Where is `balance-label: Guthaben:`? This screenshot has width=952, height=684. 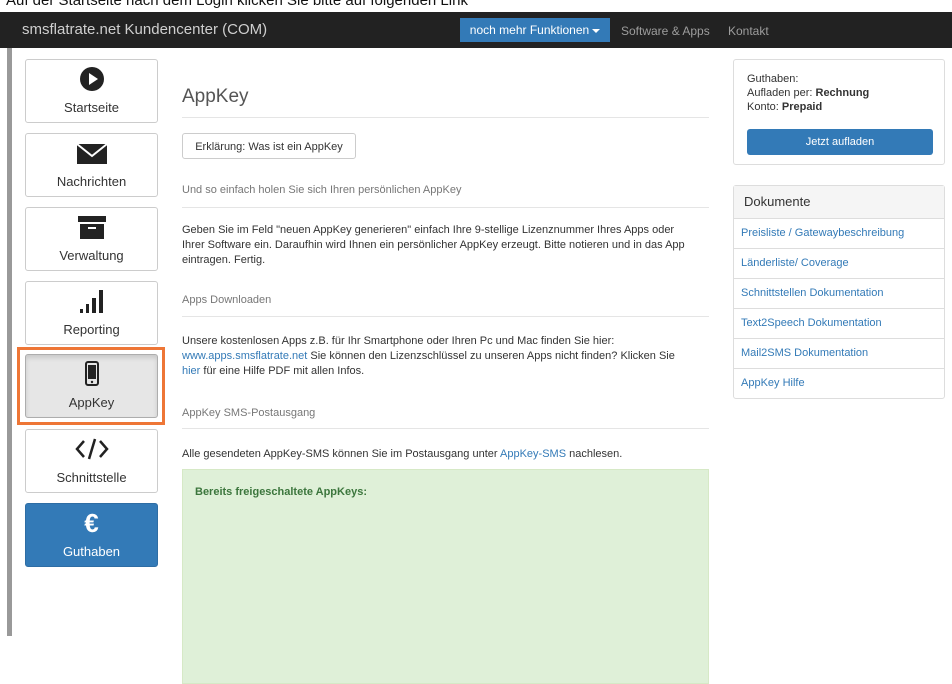
balance-label: Guthaben: is located at coordinates (773, 79).